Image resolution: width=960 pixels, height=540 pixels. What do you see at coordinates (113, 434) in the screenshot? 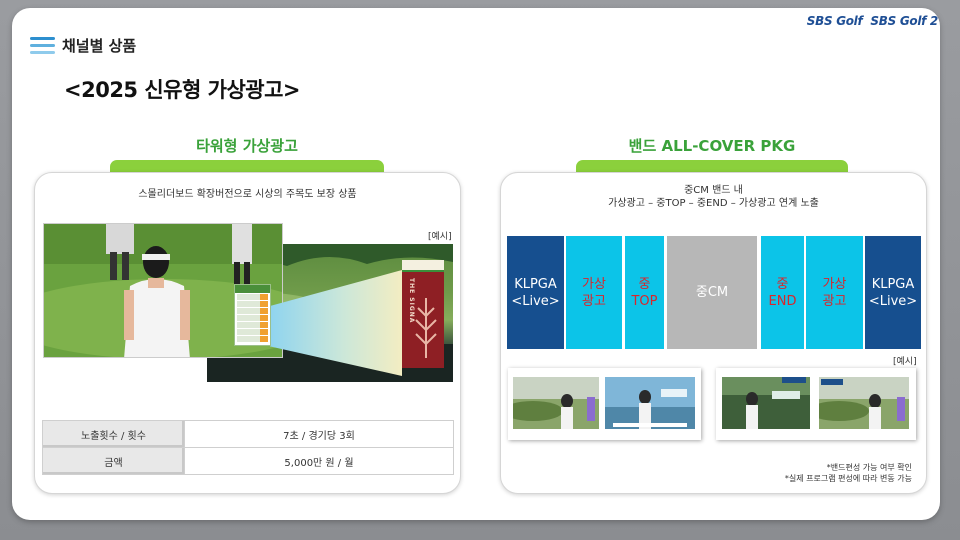
I see `exposure-label: 노출횟수 / 횟수` at bounding box center [113, 434].